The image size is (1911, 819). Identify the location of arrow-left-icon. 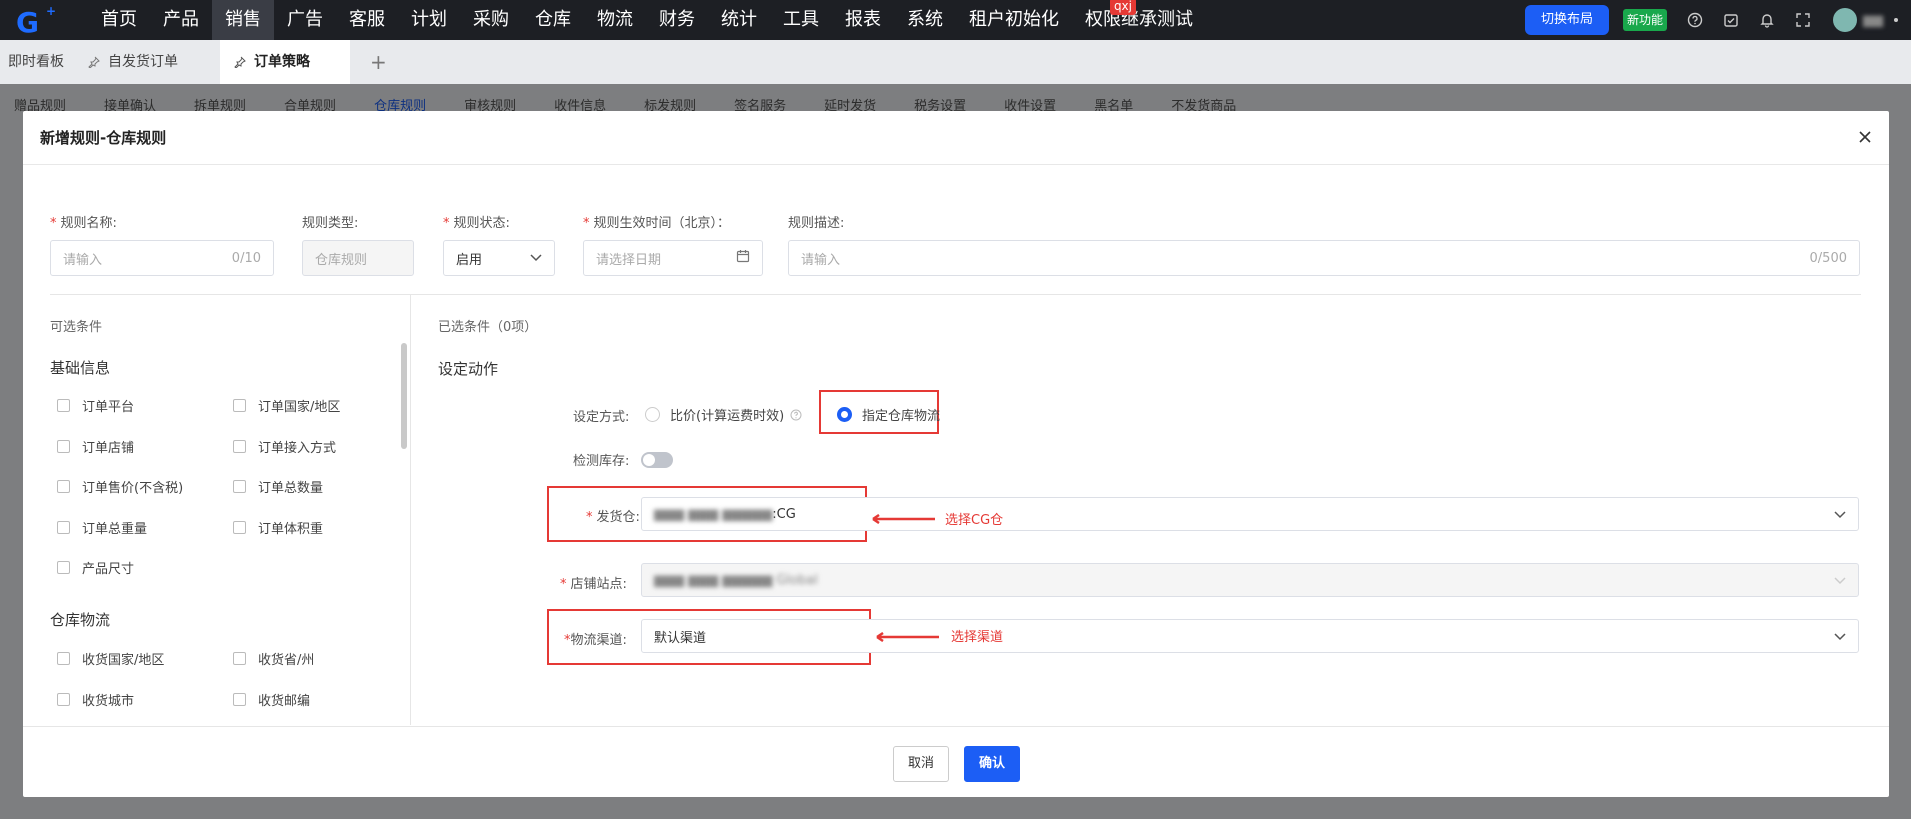
(907, 637).